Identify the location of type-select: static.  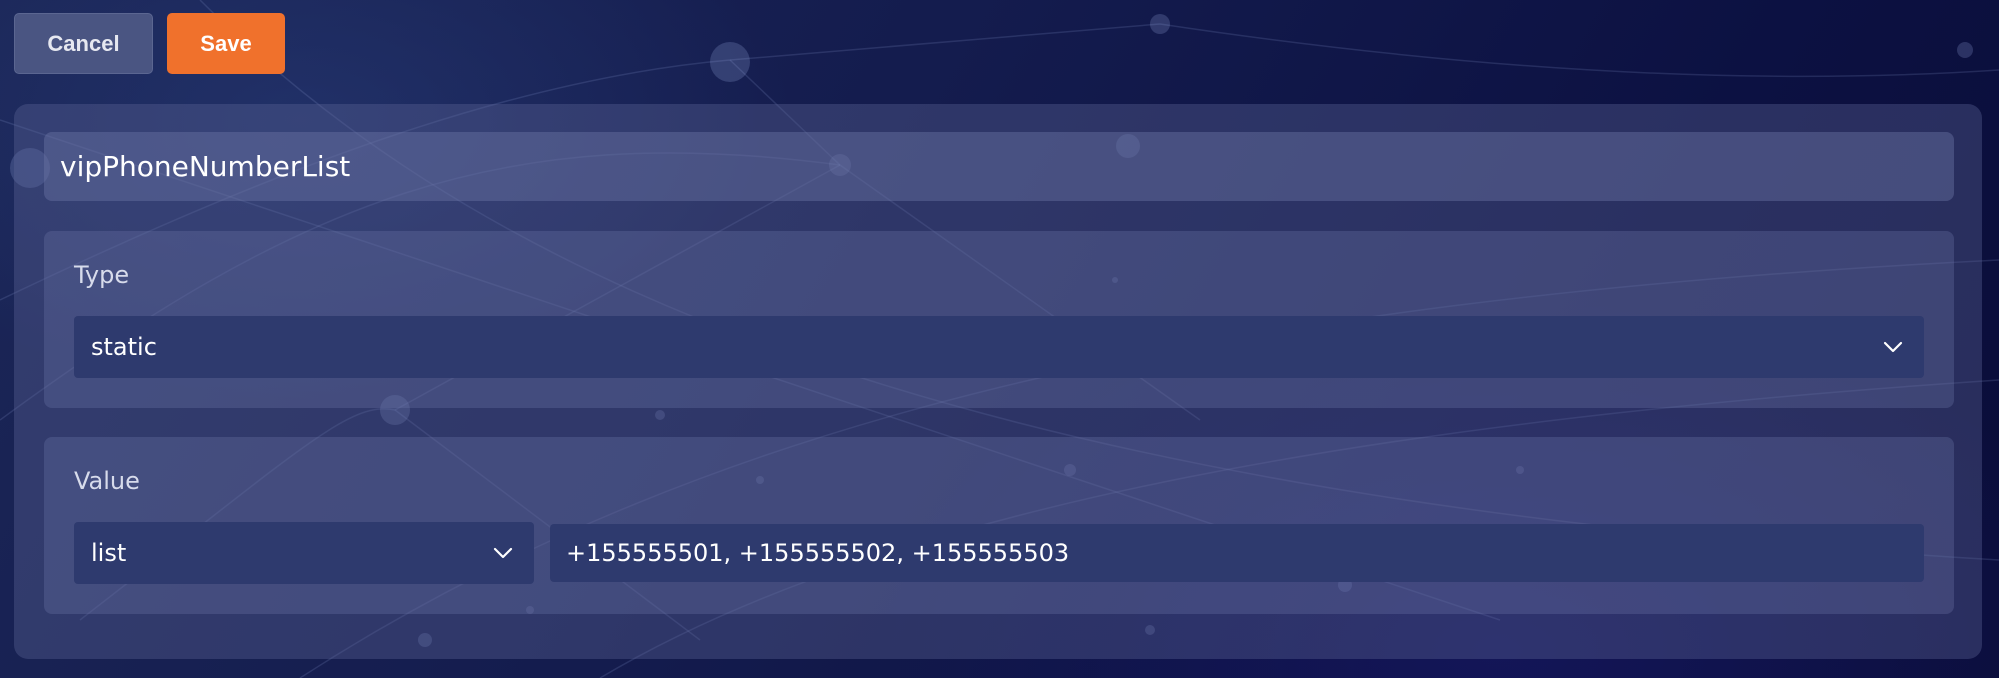
(999, 347).